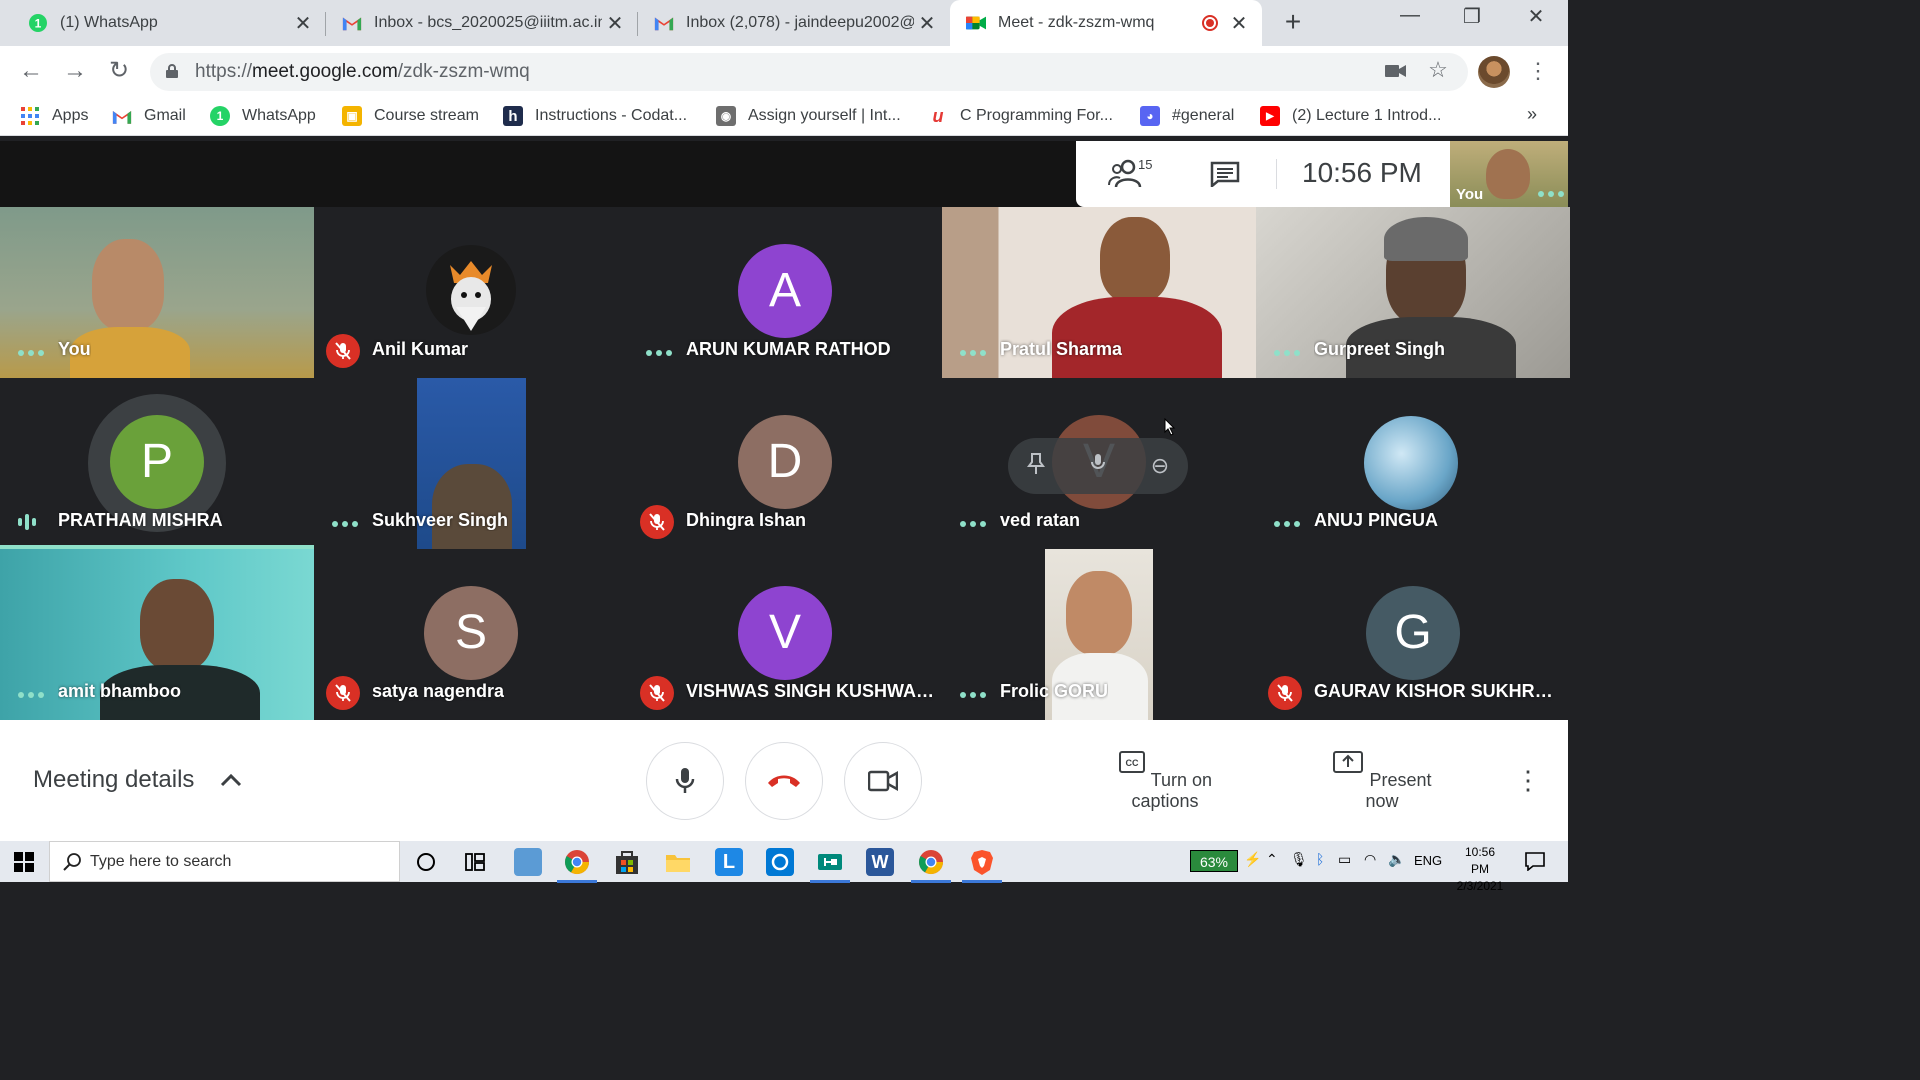 The width and height of the screenshot is (1920, 1080). What do you see at coordinates (729, 862) in the screenshot?
I see `l-app-icon: L` at bounding box center [729, 862].